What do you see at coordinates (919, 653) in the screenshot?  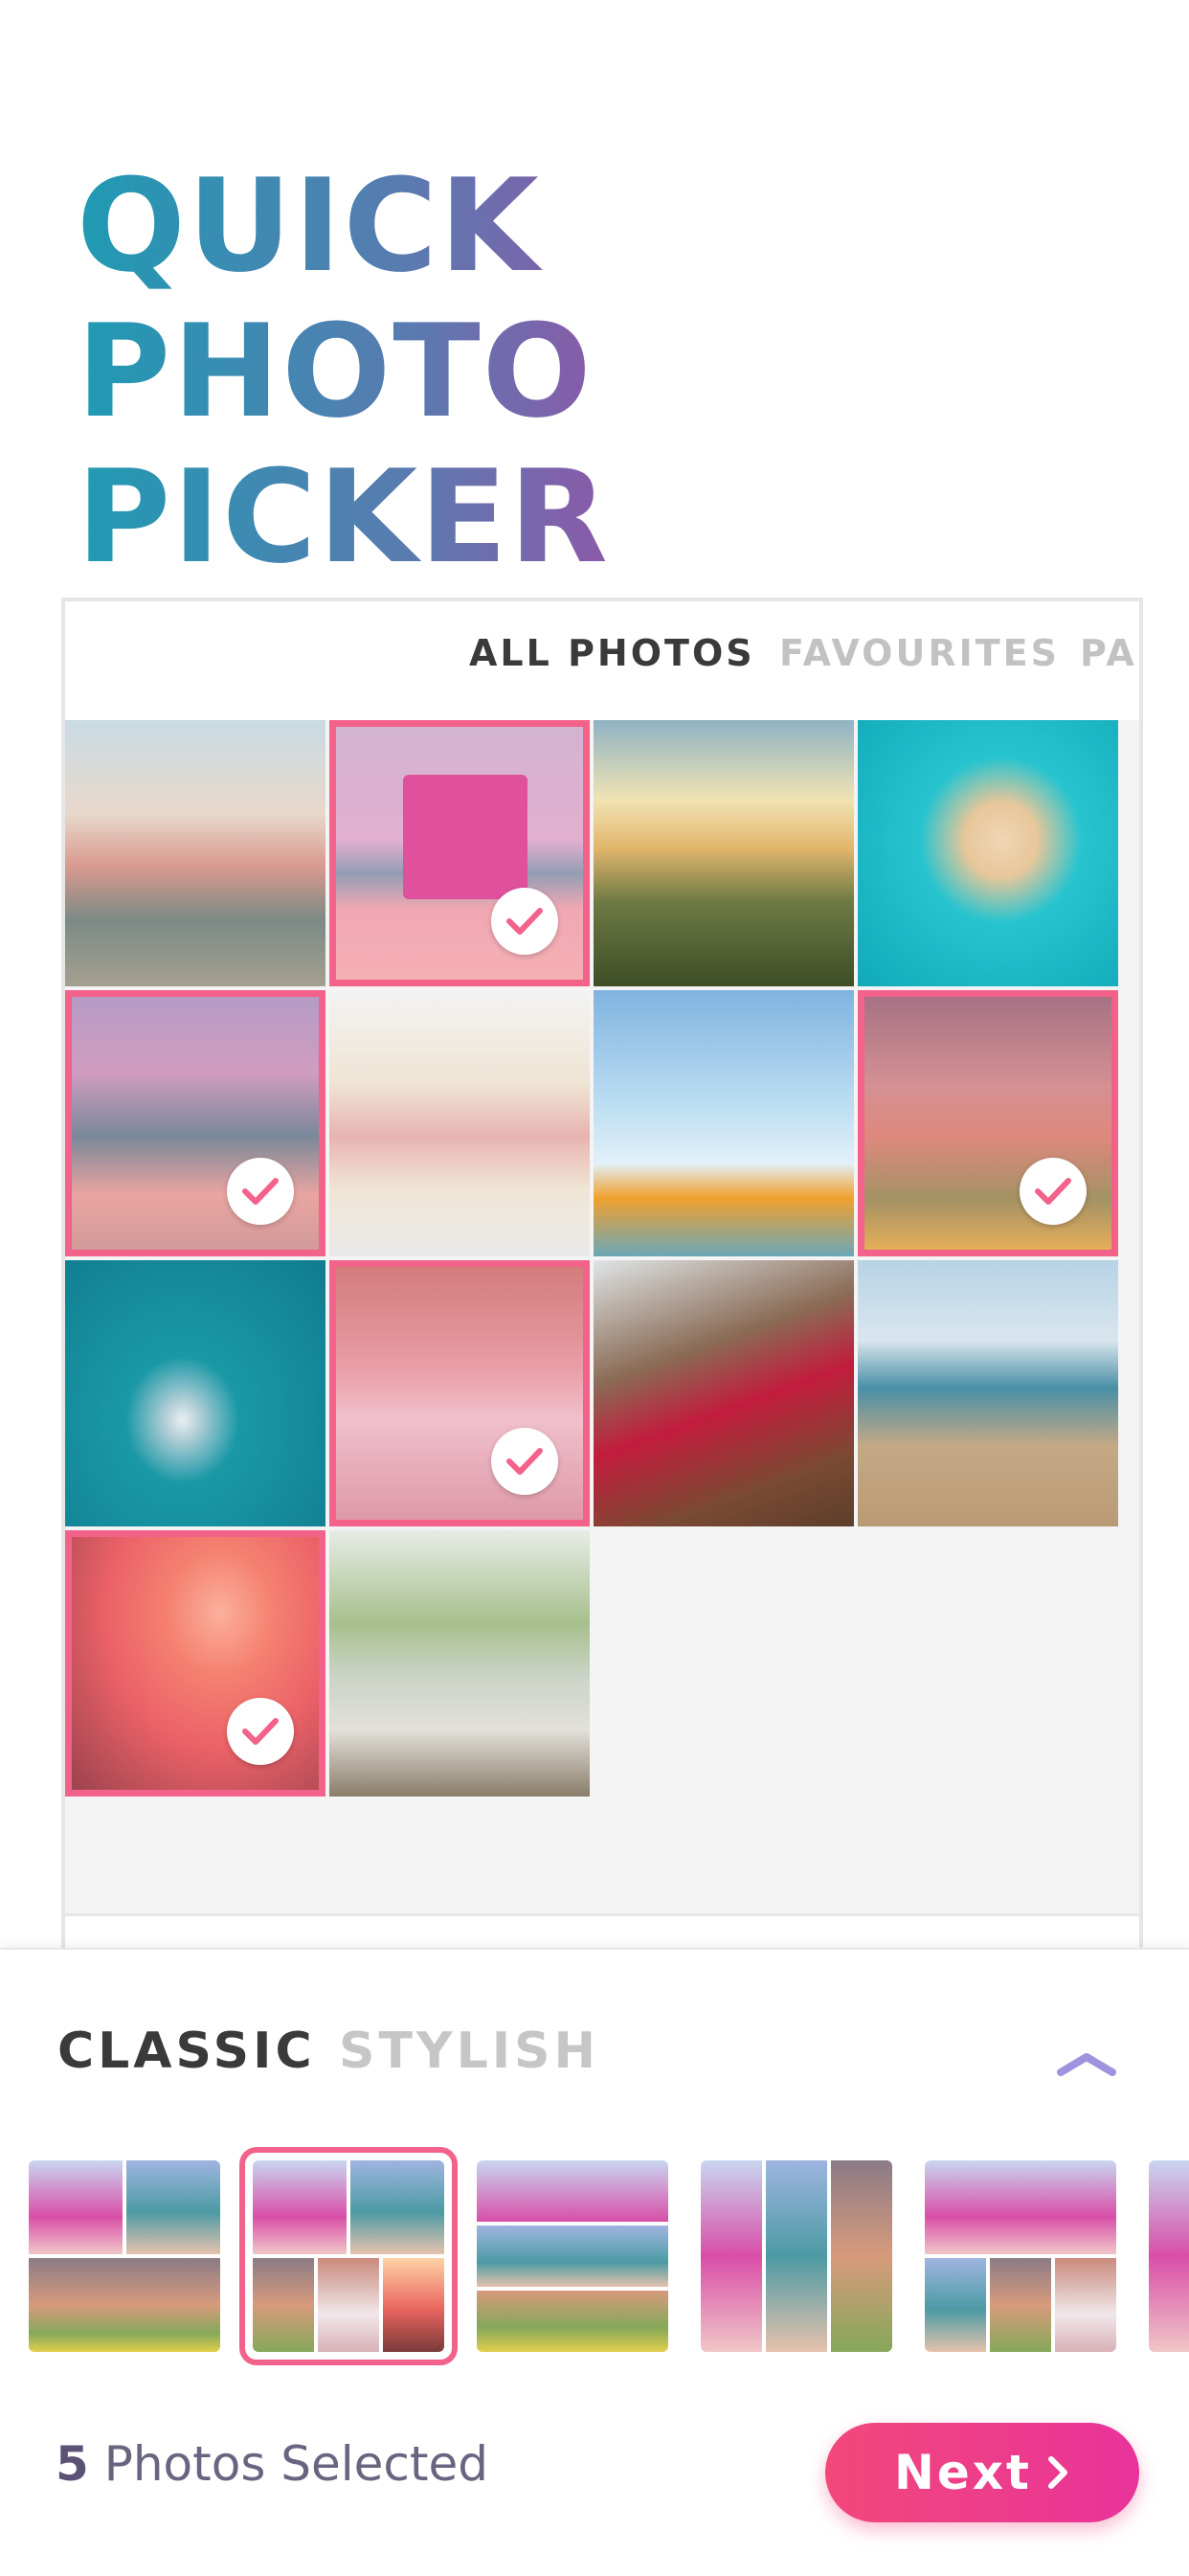 I see `tab-favourites: FAVOURITES` at bounding box center [919, 653].